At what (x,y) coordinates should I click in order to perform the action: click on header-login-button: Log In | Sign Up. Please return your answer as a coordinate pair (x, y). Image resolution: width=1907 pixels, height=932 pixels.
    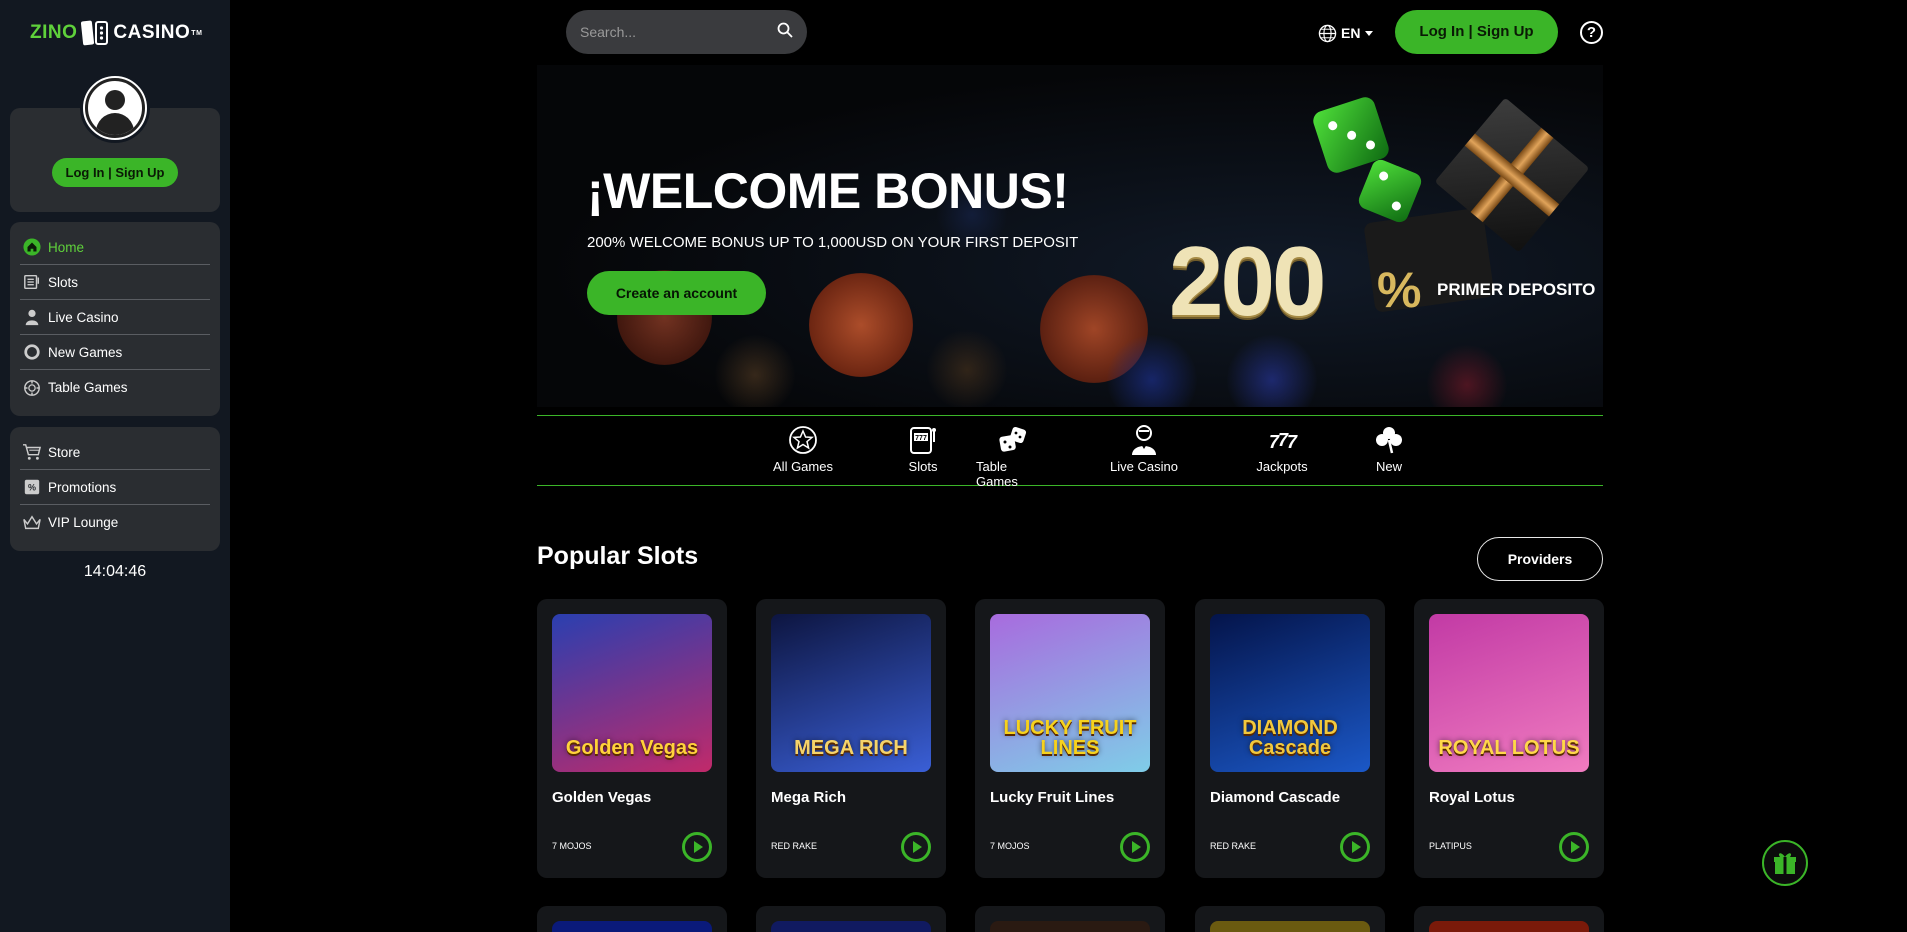
    Looking at the image, I should click on (1476, 32).